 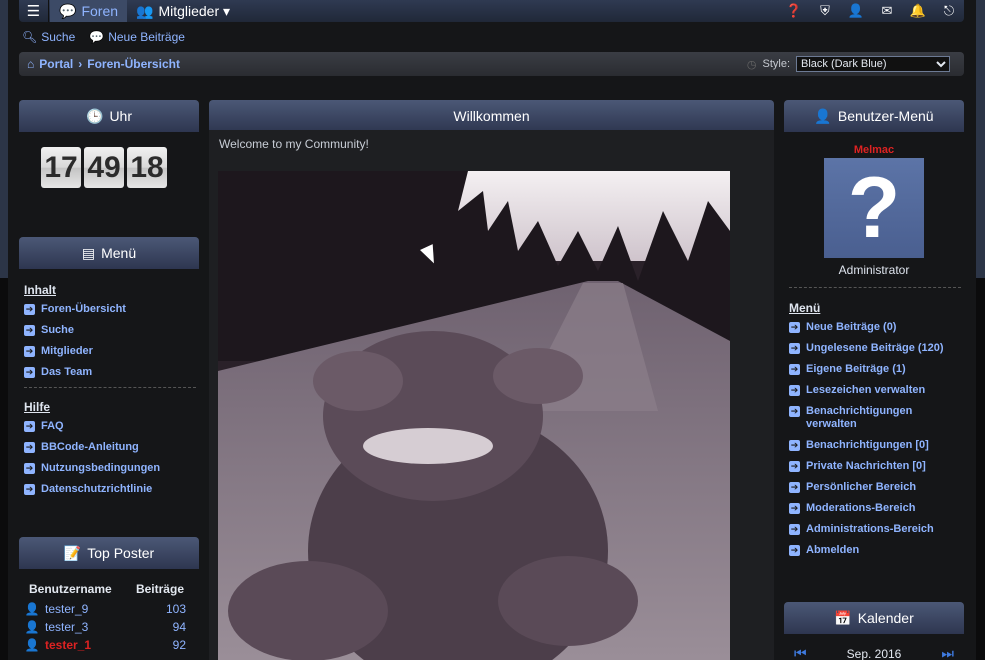 I want to click on user-menu-box-header: 👤 Benutzer-Menü, so click(x=874, y=116).